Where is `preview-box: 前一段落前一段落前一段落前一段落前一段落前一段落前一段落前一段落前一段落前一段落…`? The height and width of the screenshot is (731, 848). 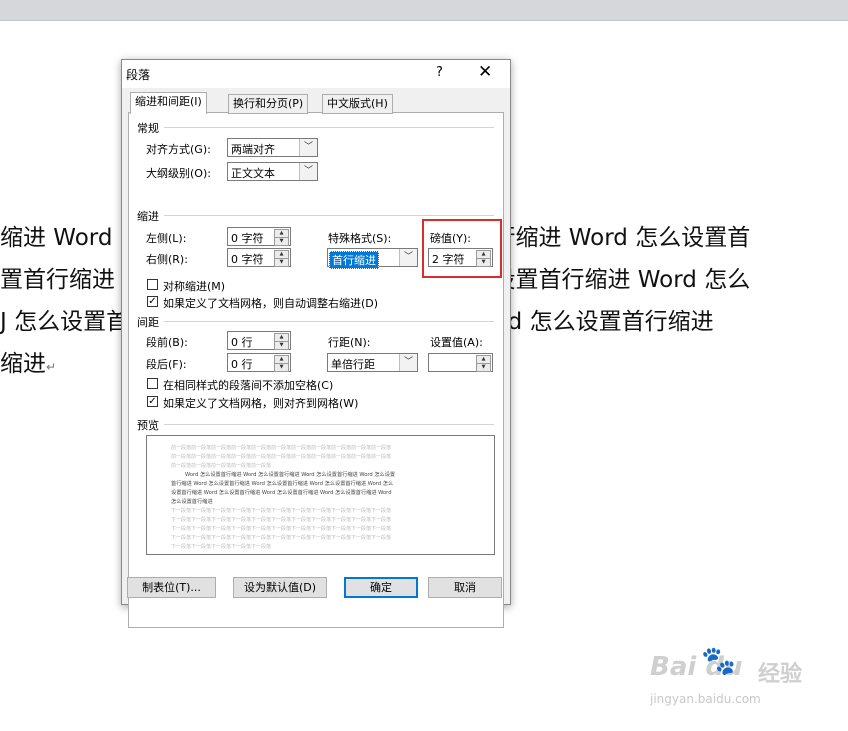 preview-box: 前一段落前一段落前一段落前一段落前一段落前一段落前一段落前一段落前一段落前一段落… is located at coordinates (320, 495).